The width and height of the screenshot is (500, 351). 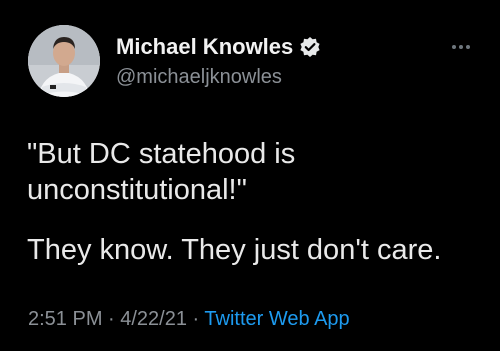 What do you see at coordinates (218, 61) in the screenshot?
I see `author-block: Michael Knowles @michaeljknowles` at bounding box center [218, 61].